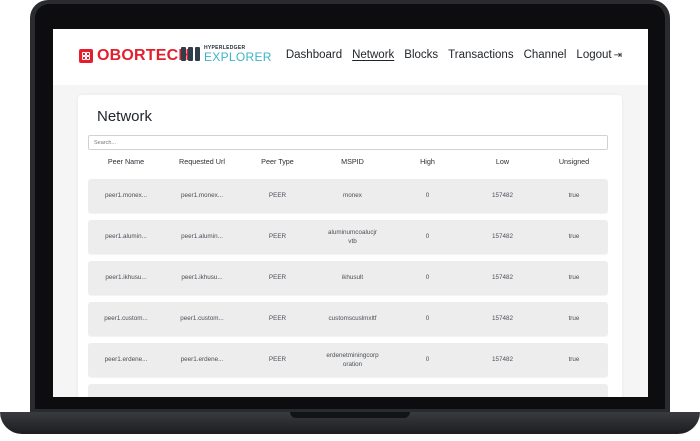 The width and height of the screenshot is (700, 441). I want to click on logout-label: Logout, so click(594, 55).